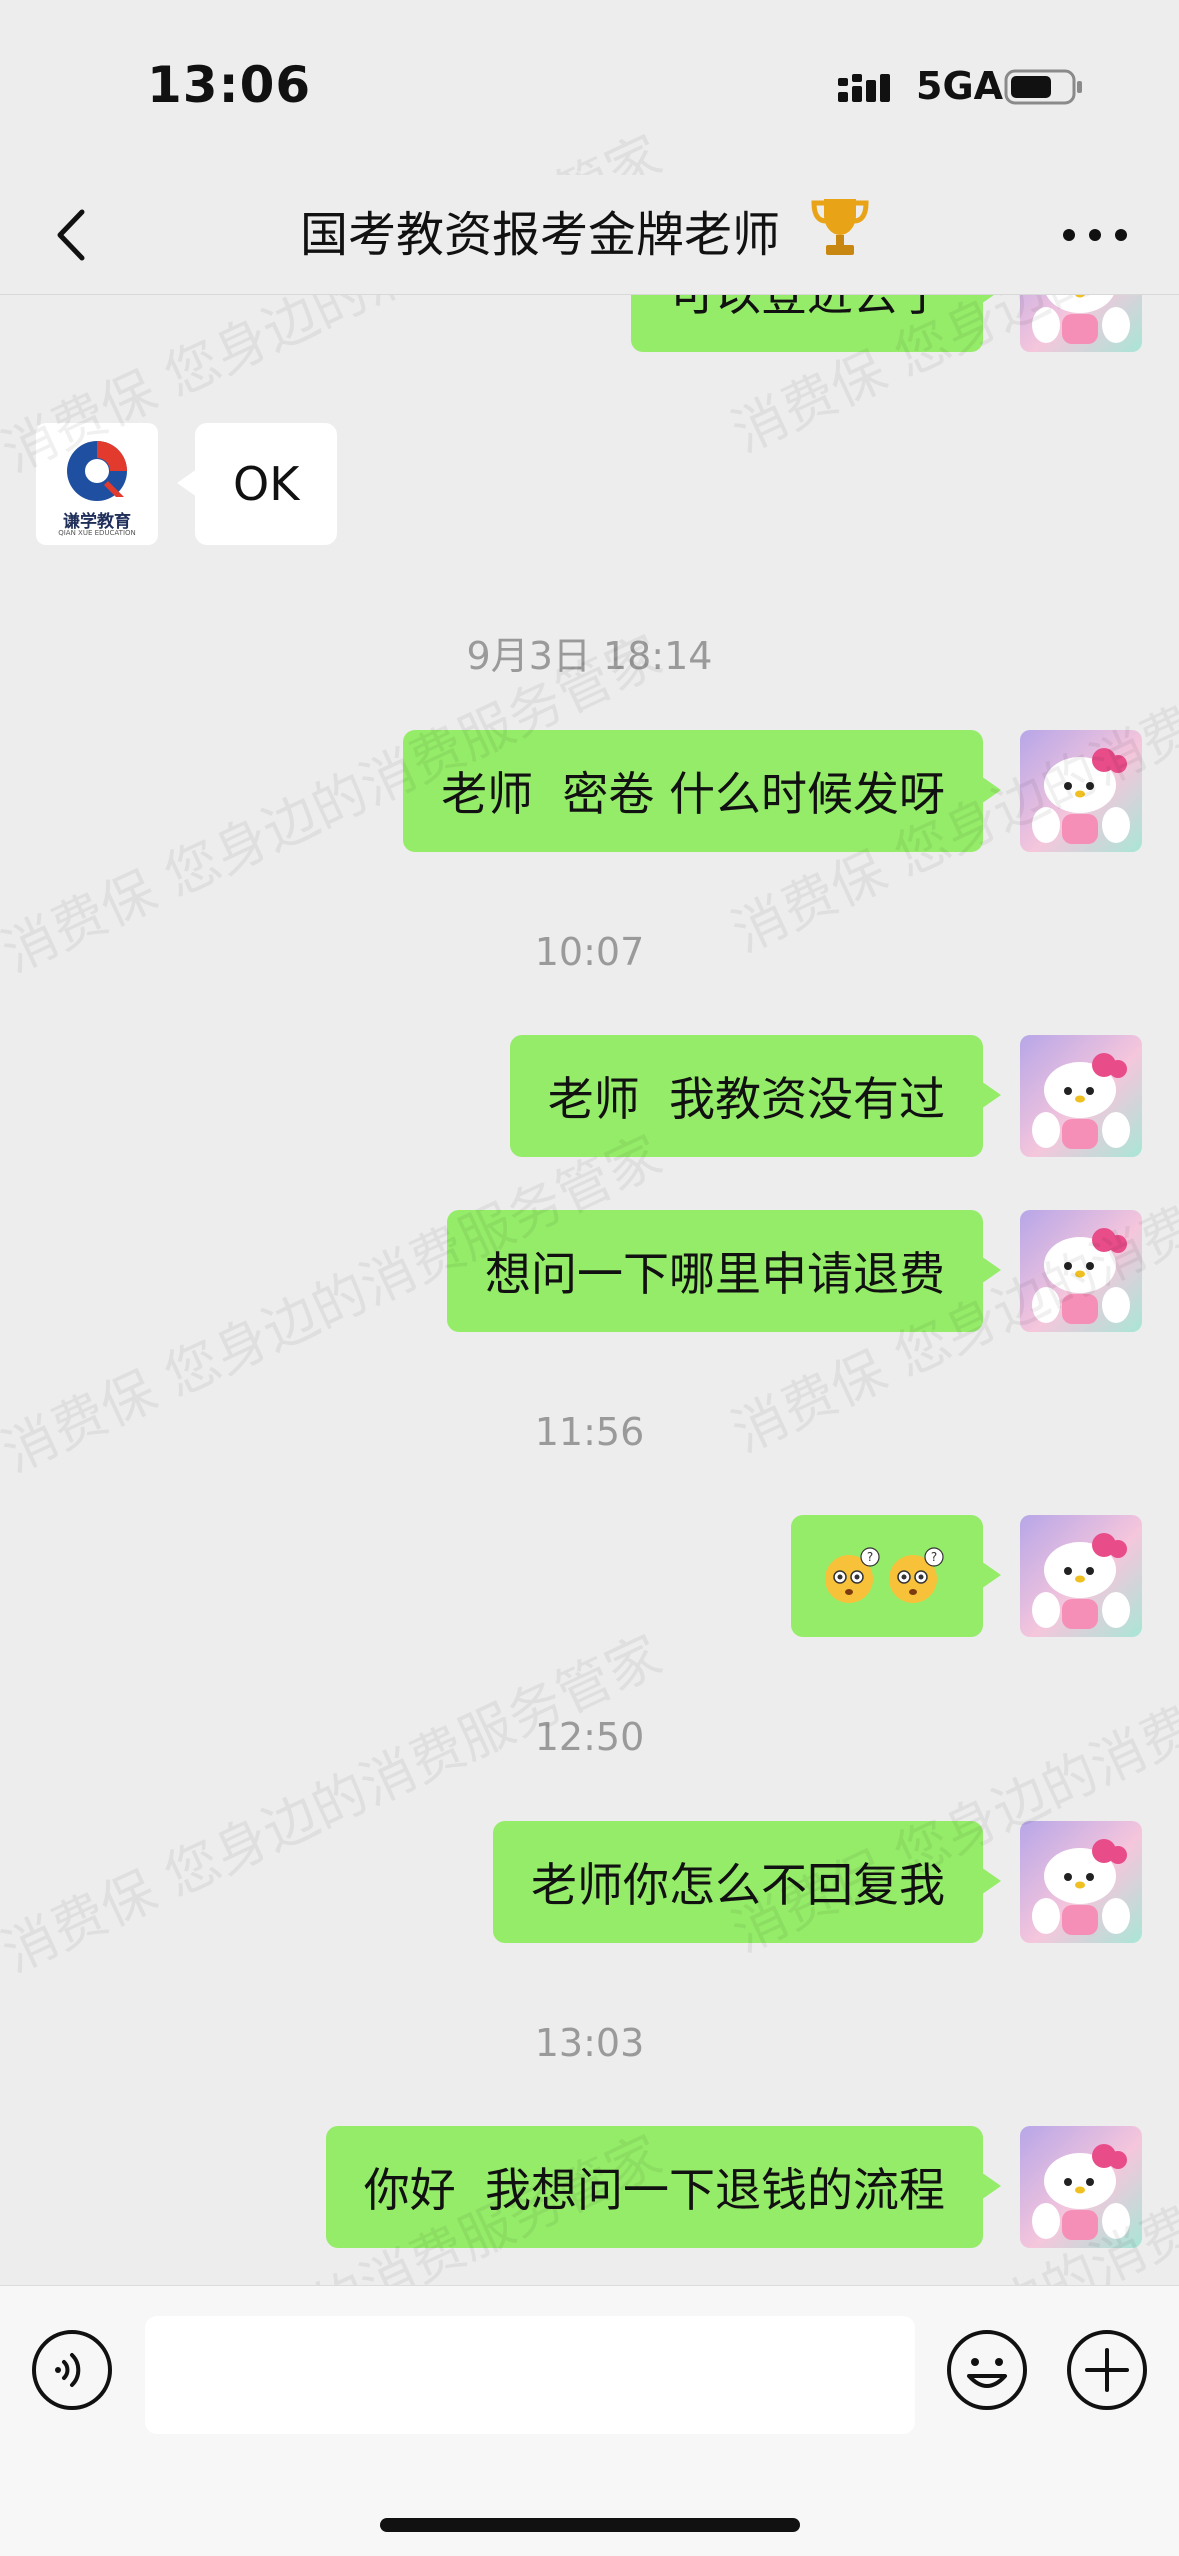 This screenshot has height=2556, width=1179. Describe the element at coordinates (987, 2370) in the screenshot. I see `emoji-icon` at that location.